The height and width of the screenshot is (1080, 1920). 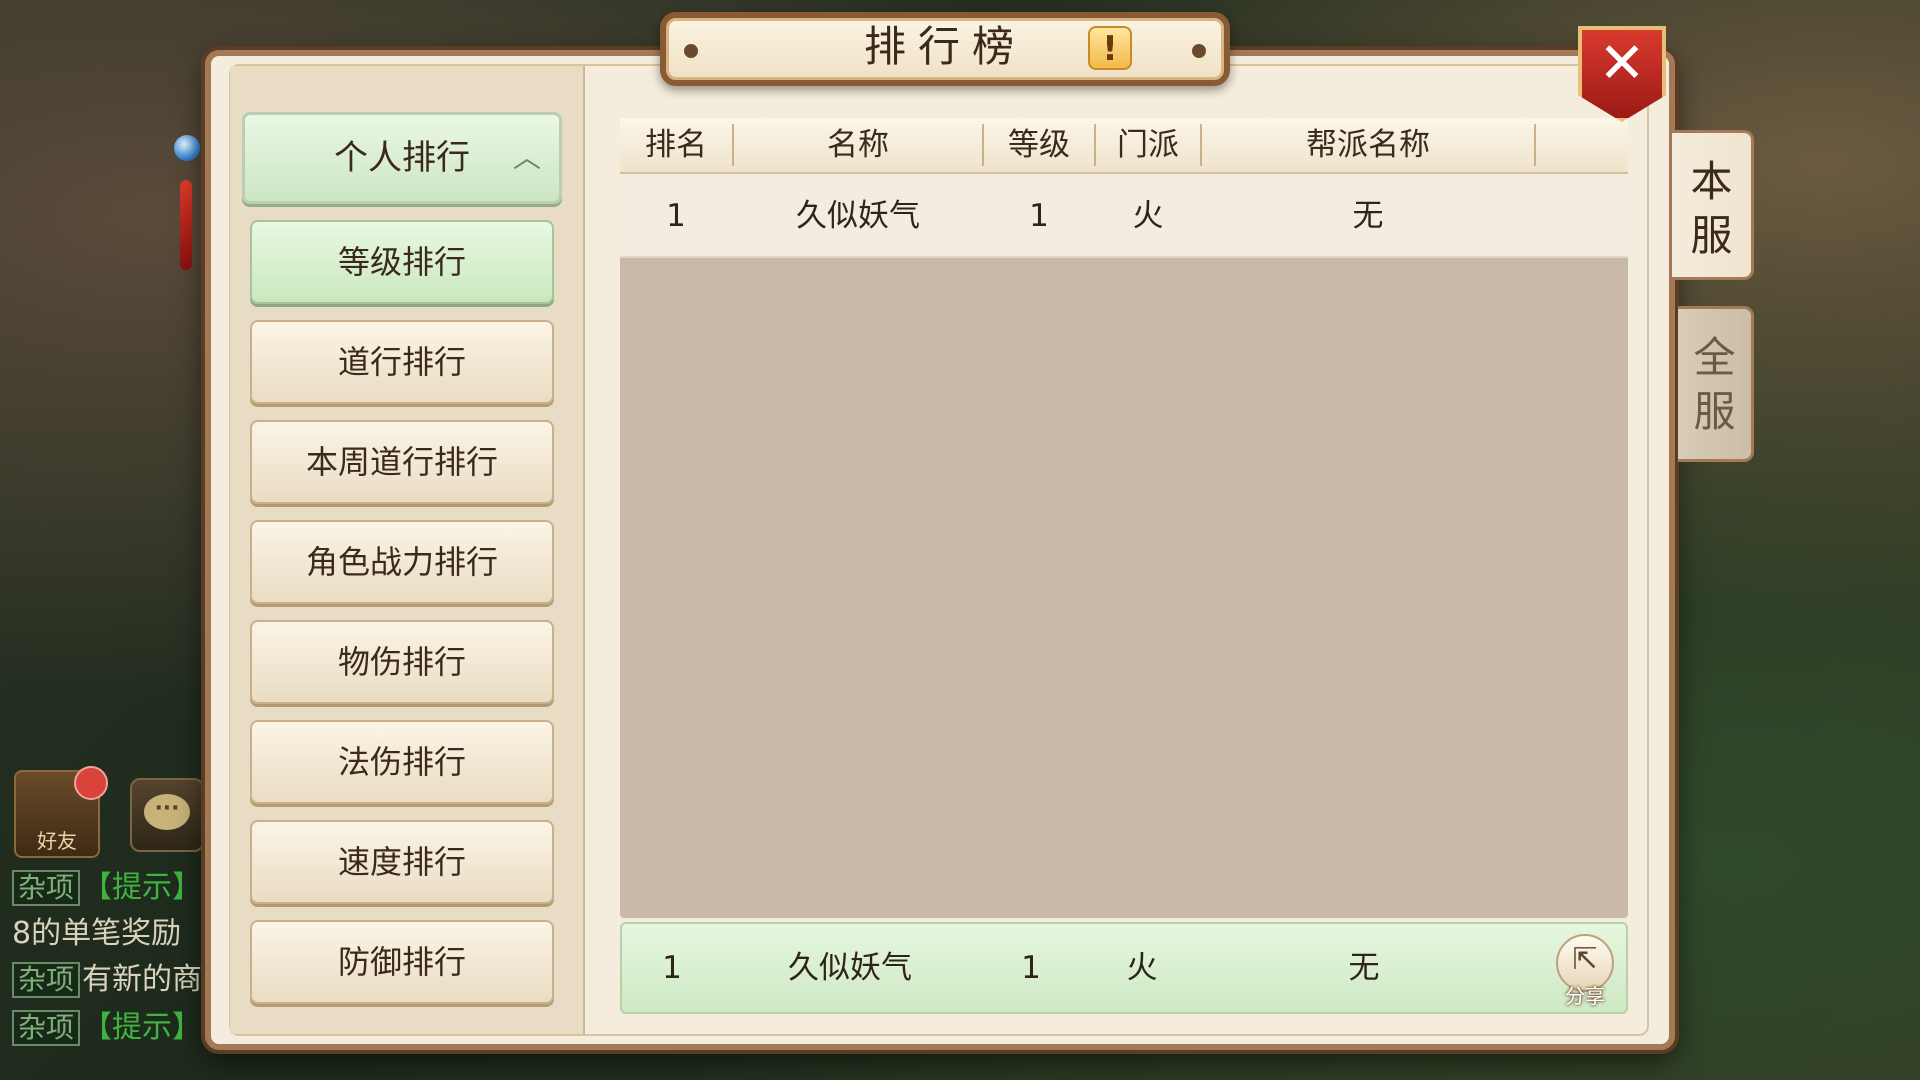 What do you see at coordinates (402, 562) in the screenshot?
I see `sidebar-item-combat-power-rank: 角色战力排行` at bounding box center [402, 562].